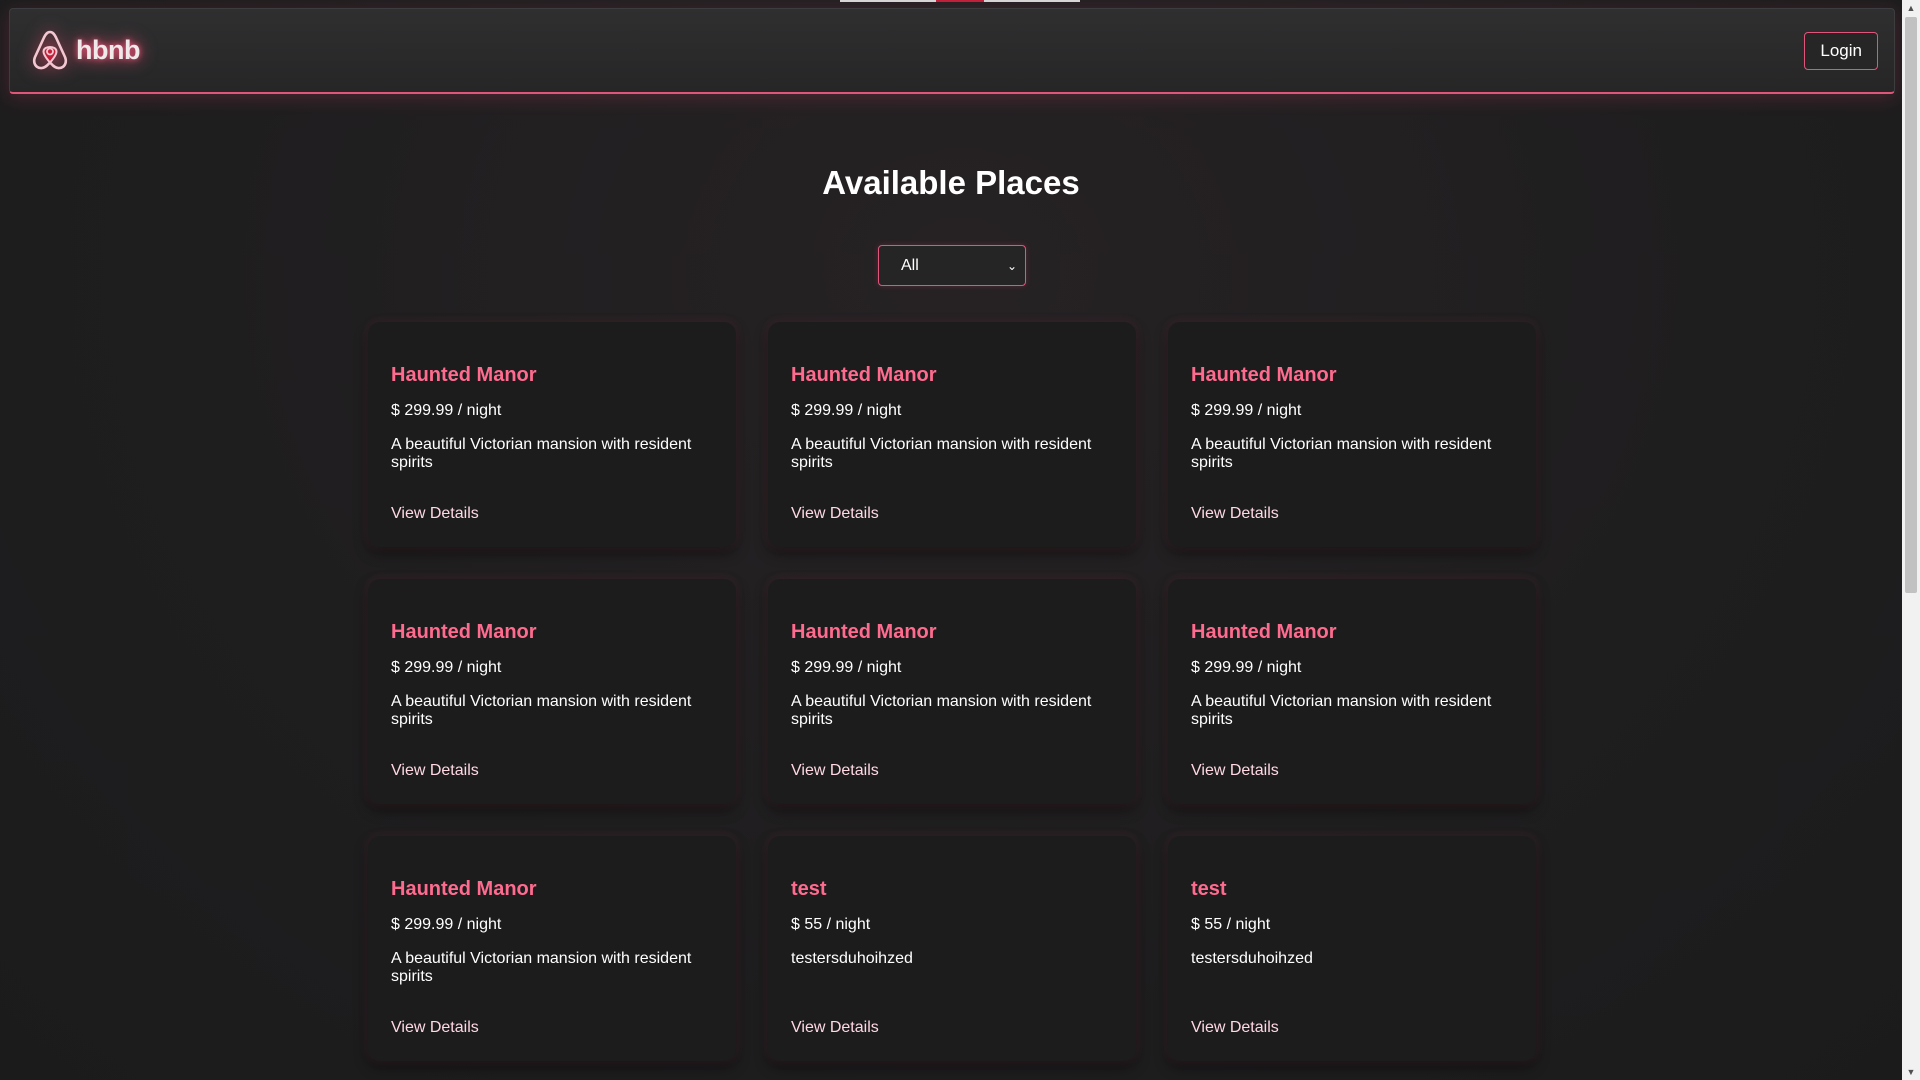  I want to click on logo: hbnb, so click(85, 51).